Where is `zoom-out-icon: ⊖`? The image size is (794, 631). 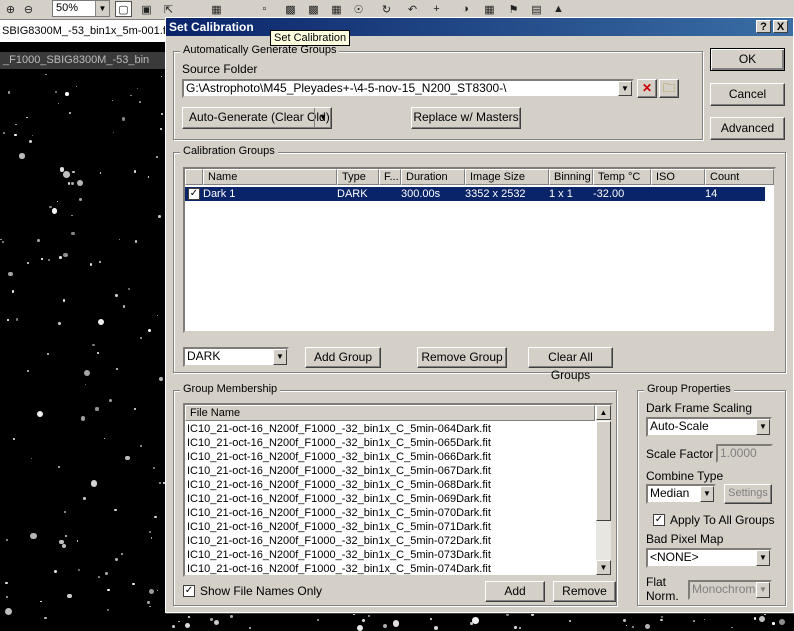
zoom-out-icon: ⊖ is located at coordinates (28, 9).